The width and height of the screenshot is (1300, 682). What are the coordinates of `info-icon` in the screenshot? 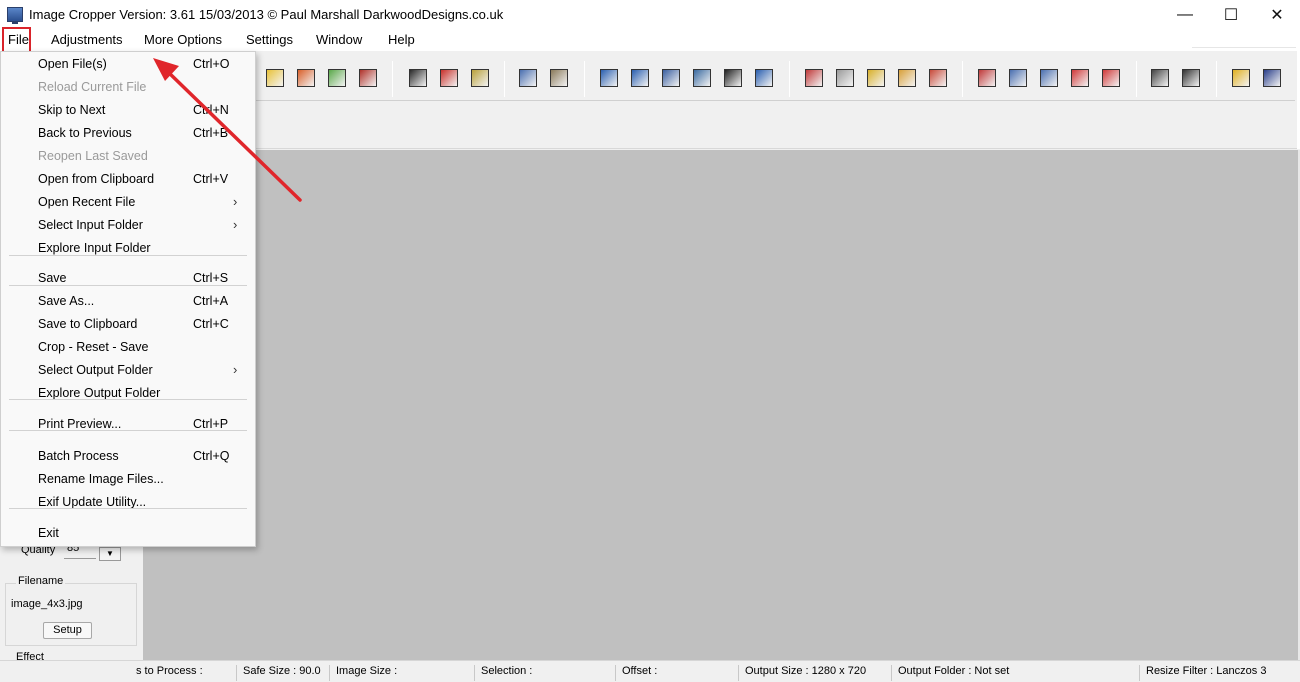 It's located at (1191, 78).